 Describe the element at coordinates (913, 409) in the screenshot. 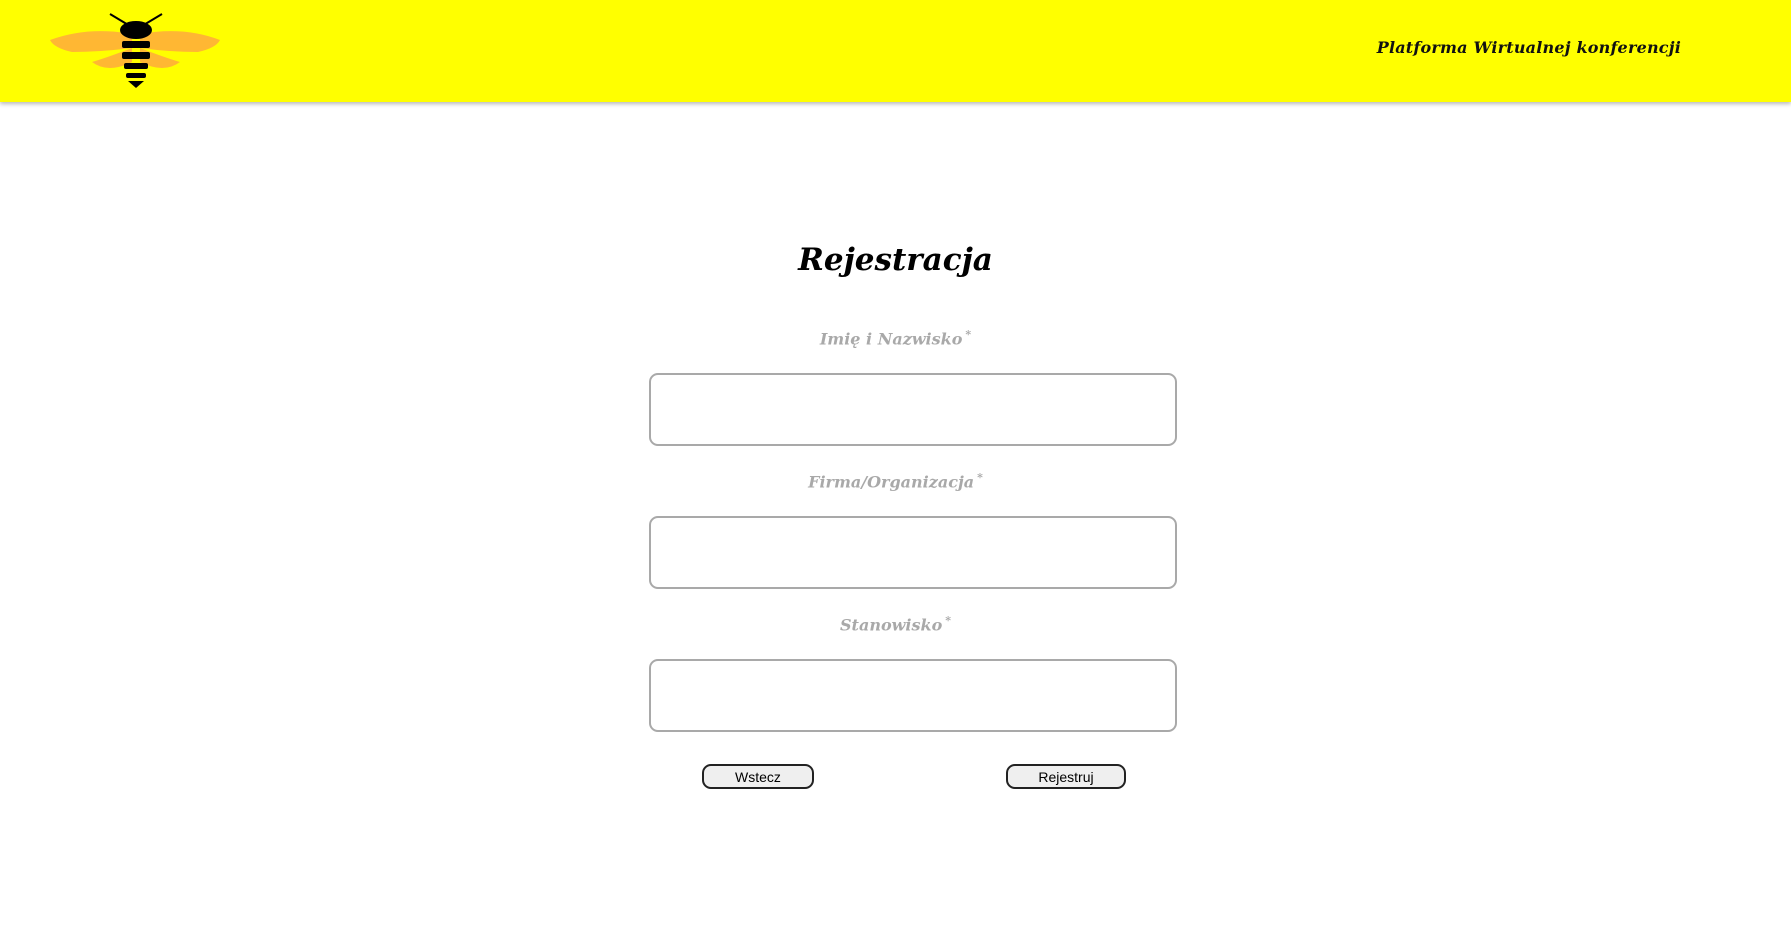

I see `full-name-input` at that location.